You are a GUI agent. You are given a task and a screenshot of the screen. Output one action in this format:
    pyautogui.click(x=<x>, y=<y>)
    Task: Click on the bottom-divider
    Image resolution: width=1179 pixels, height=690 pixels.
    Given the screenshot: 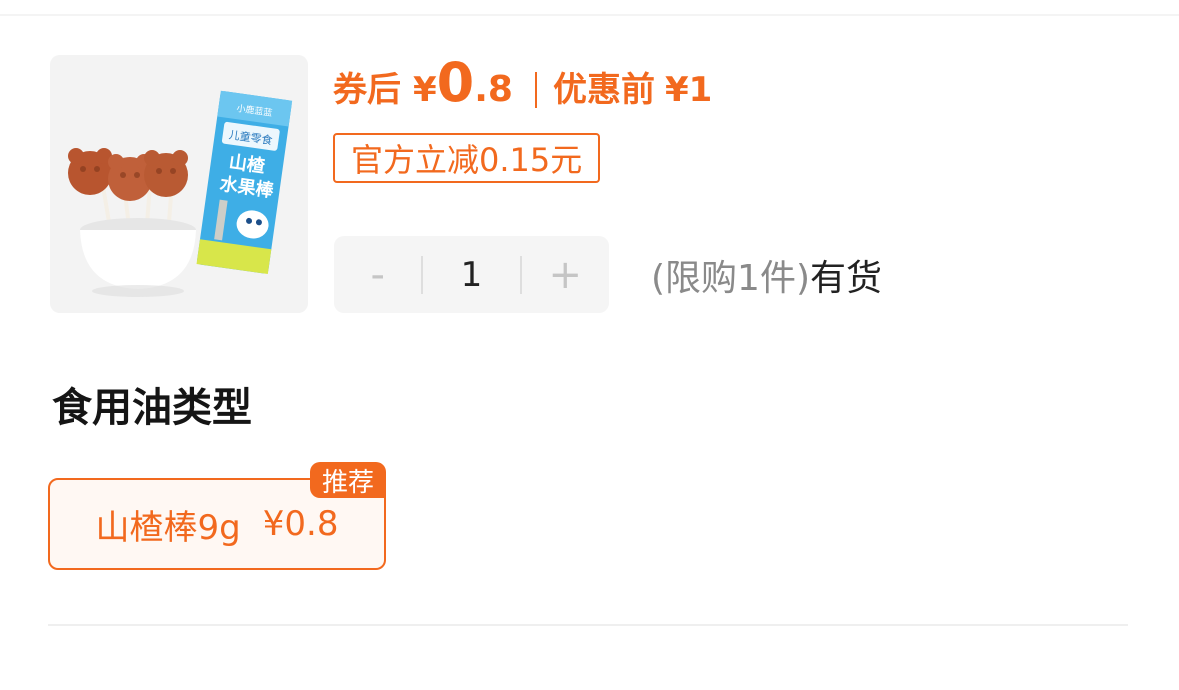 What is the action you would take?
    pyautogui.click(x=588, y=625)
    